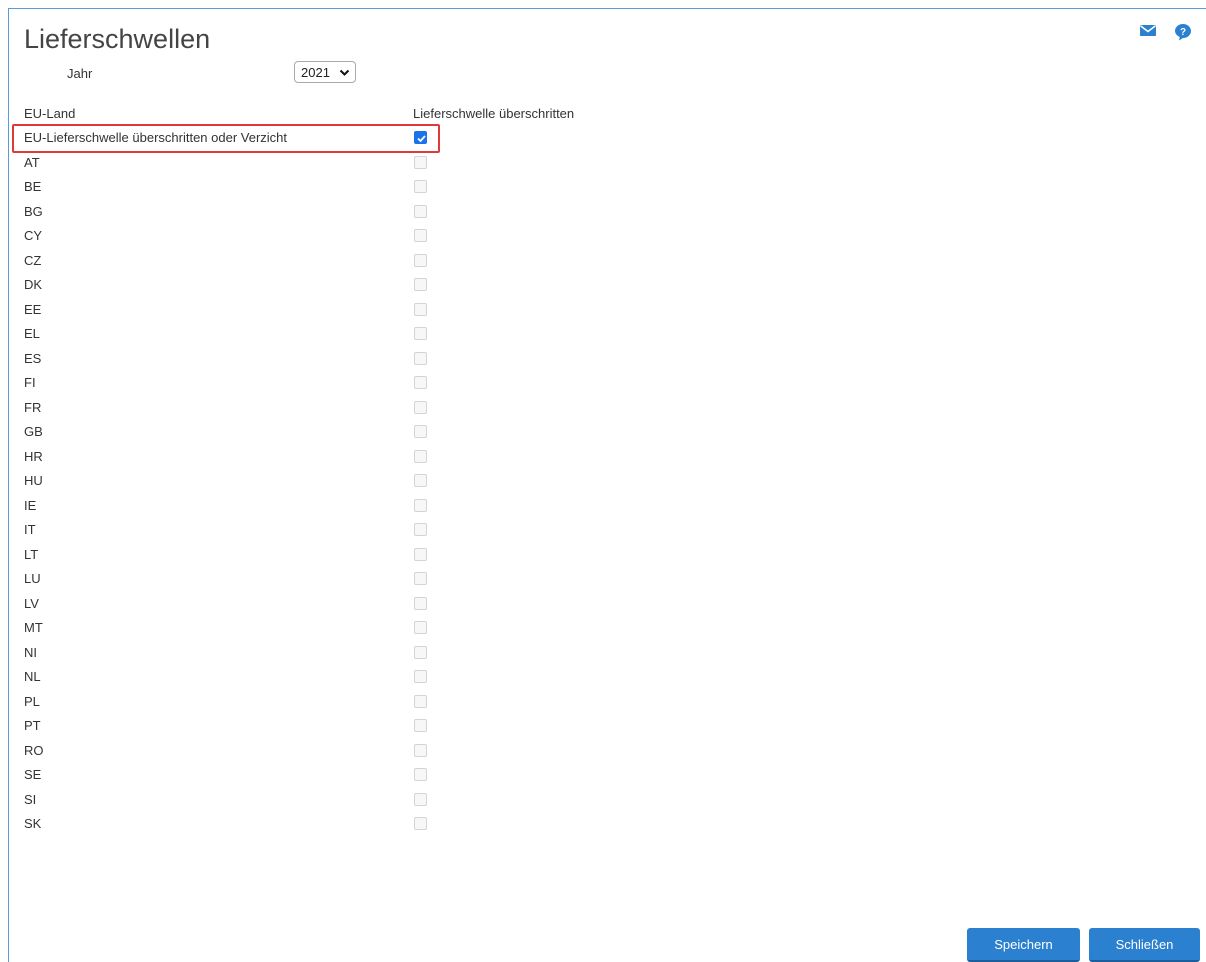 This screenshot has height=962, width=1206. I want to click on row-label: HU, so click(33, 480).